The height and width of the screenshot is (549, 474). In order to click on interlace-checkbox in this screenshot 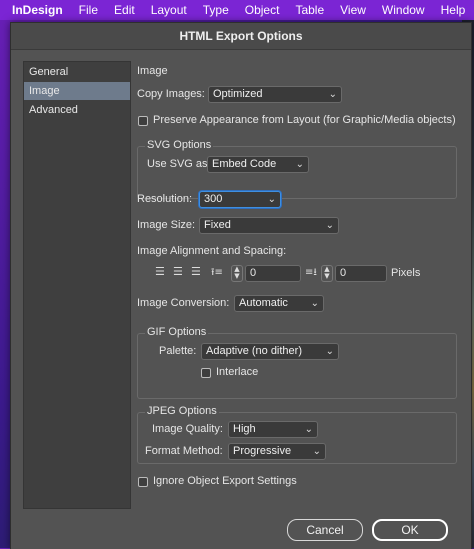, I will do `click(206, 373)`.